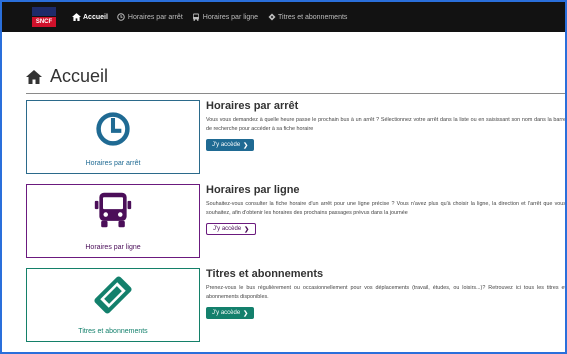 The width and height of the screenshot is (567, 354). What do you see at coordinates (230, 17) in the screenshot?
I see `nav-item-label: Horaires par ligne` at bounding box center [230, 17].